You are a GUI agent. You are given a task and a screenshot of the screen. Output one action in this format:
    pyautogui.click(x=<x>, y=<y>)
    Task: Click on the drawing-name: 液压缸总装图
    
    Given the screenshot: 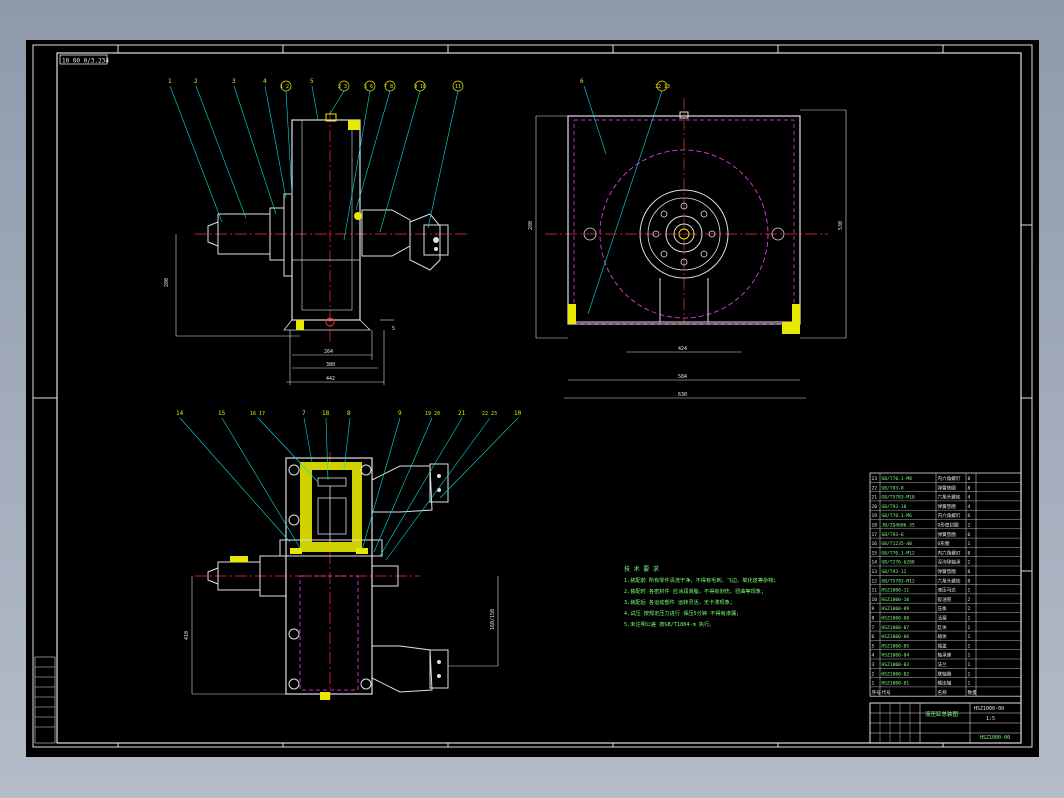 What is the action you would take?
    pyautogui.click(x=942, y=714)
    